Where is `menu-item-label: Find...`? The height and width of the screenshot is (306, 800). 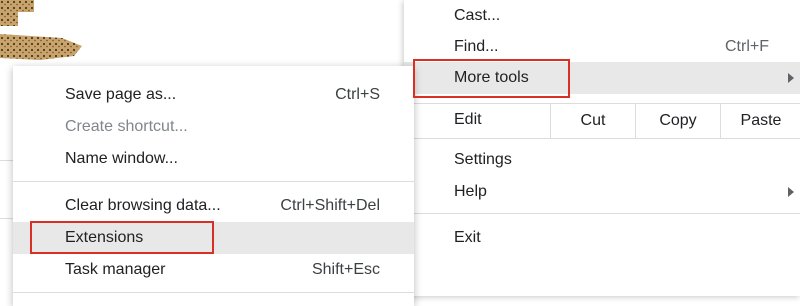
menu-item-label: Find... is located at coordinates (476, 46).